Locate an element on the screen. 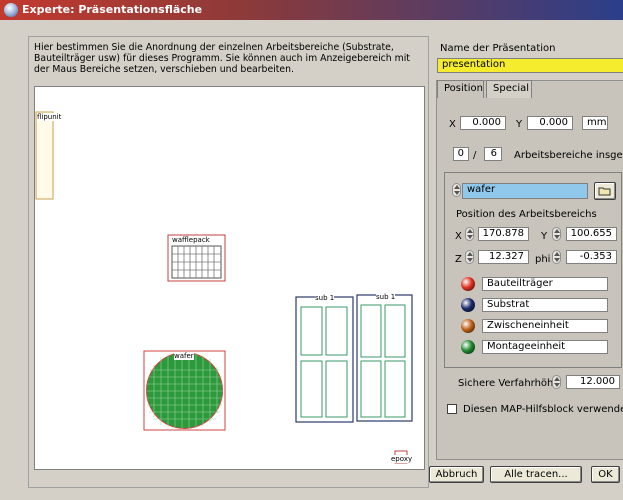 This screenshot has width=623, height=500. montageeinheit-radio is located at coordinates (468, 347).